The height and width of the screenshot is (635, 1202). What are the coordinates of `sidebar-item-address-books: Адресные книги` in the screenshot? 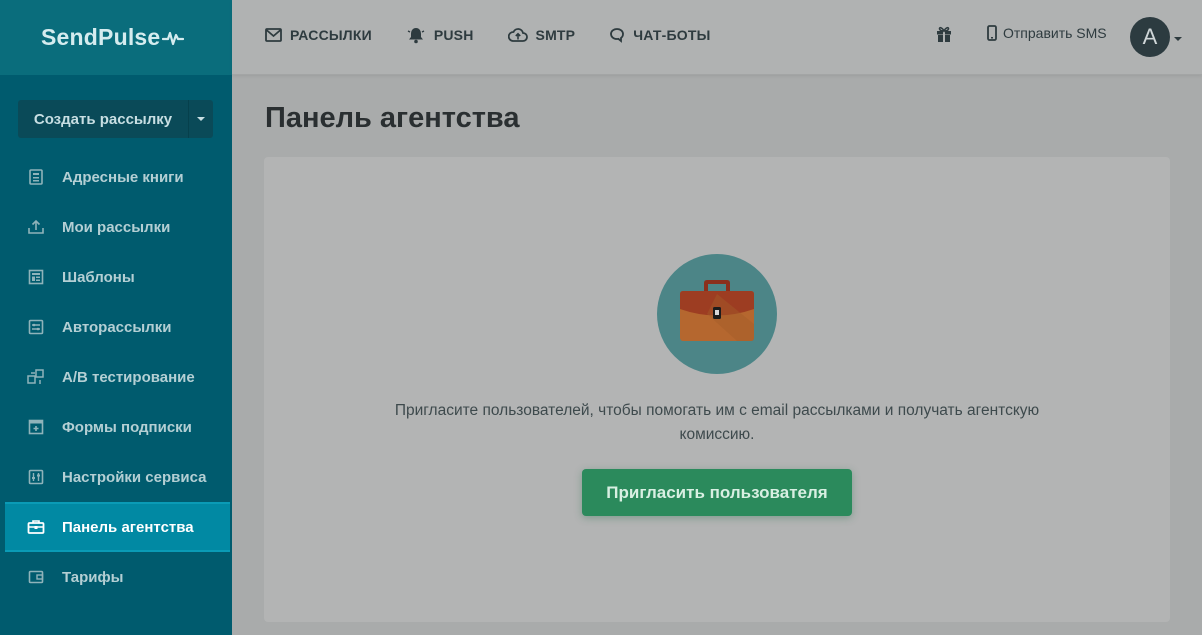 It's located at (116, 177).